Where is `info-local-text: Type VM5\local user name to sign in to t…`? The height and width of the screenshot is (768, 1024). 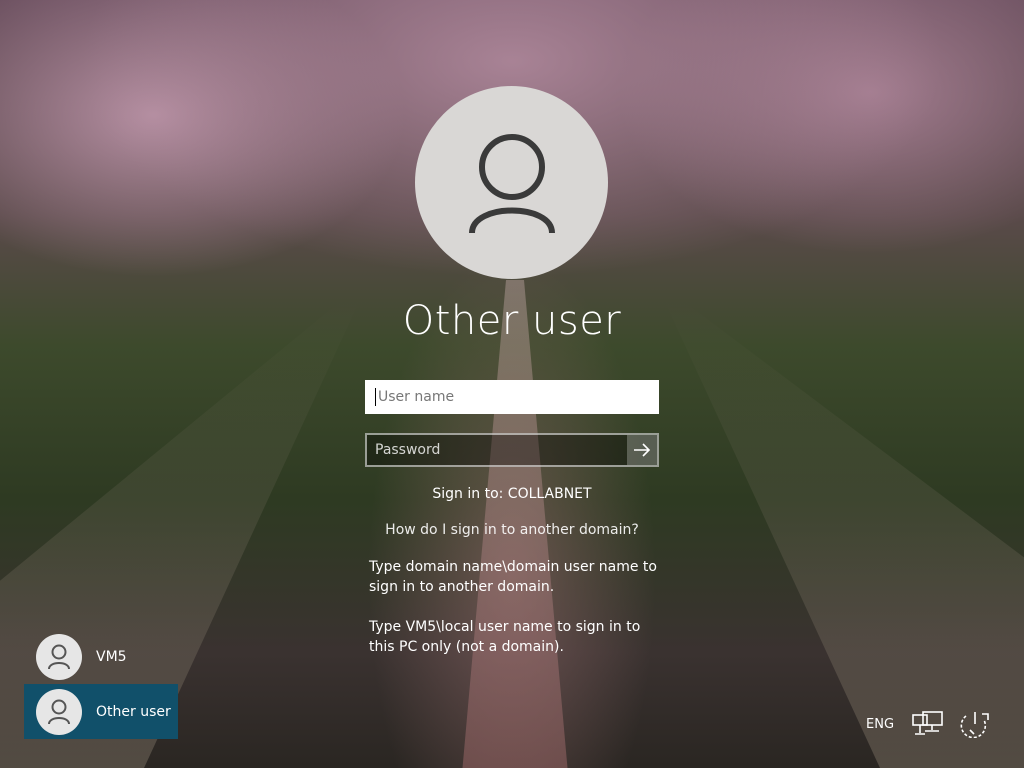
info-local-text: Type VM5\local user name to sign in to t… is located at coordinates (505, 637).